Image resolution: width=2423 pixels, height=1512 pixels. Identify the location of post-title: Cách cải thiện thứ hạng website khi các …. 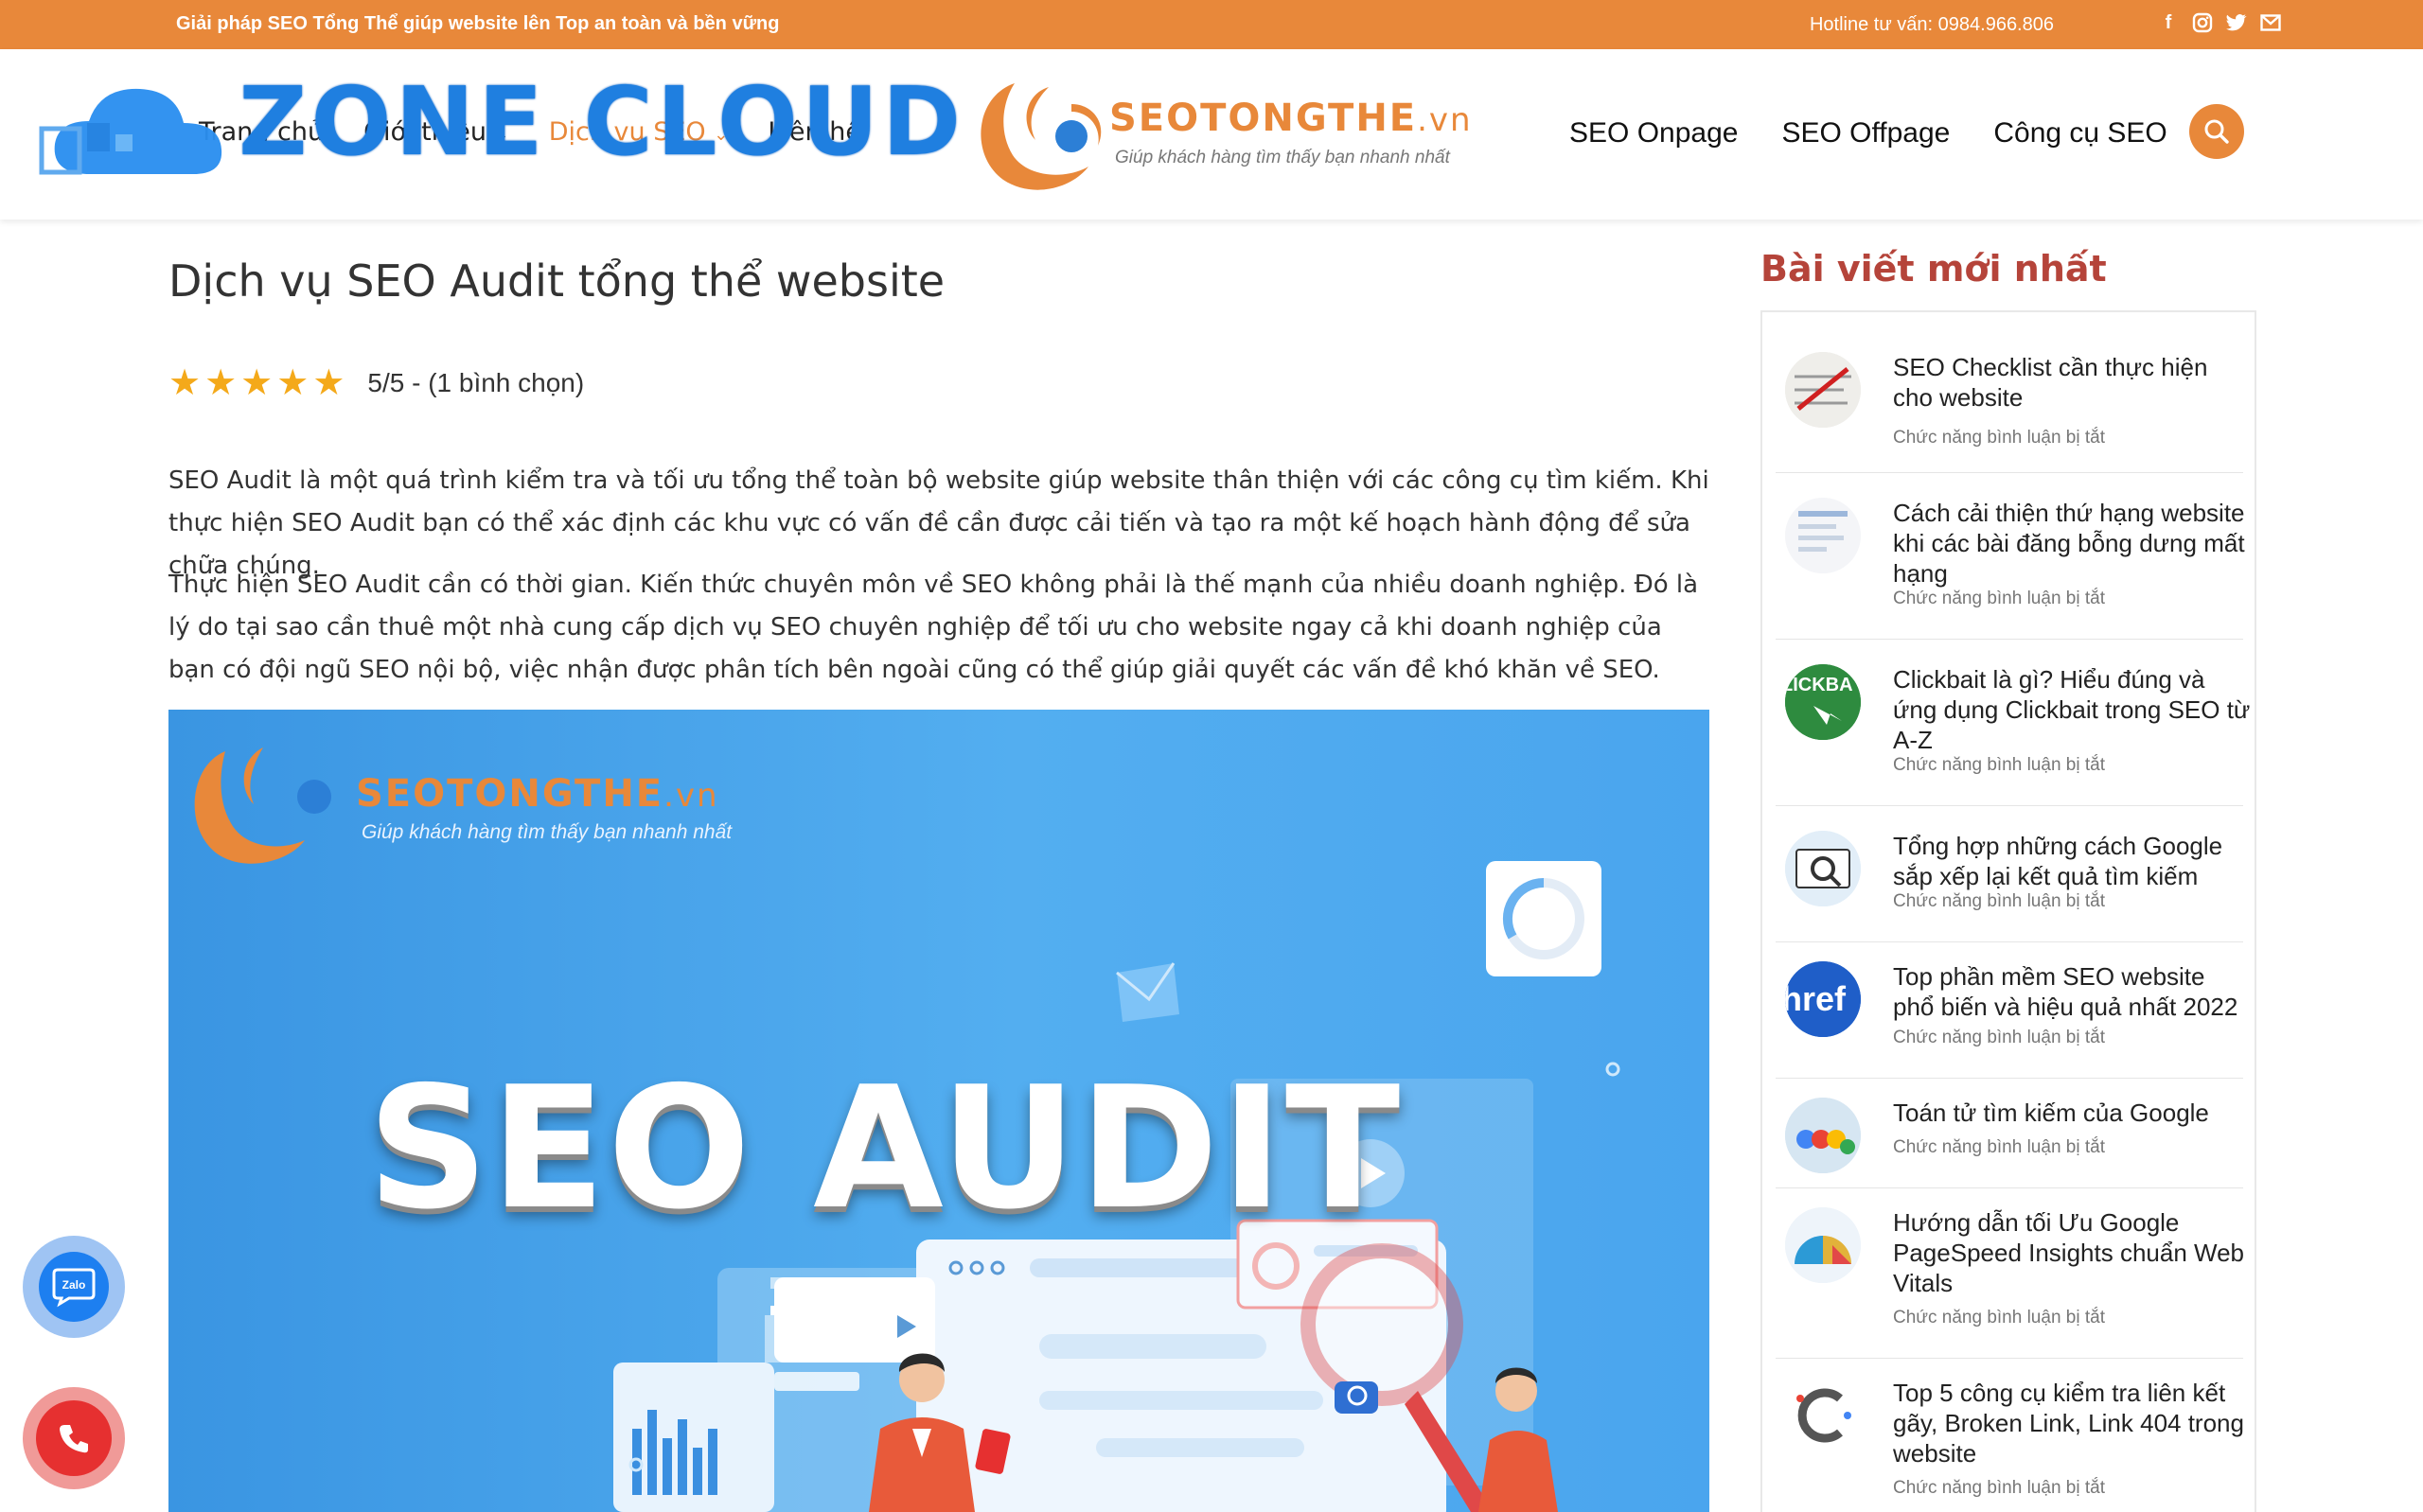
(2073, 543).